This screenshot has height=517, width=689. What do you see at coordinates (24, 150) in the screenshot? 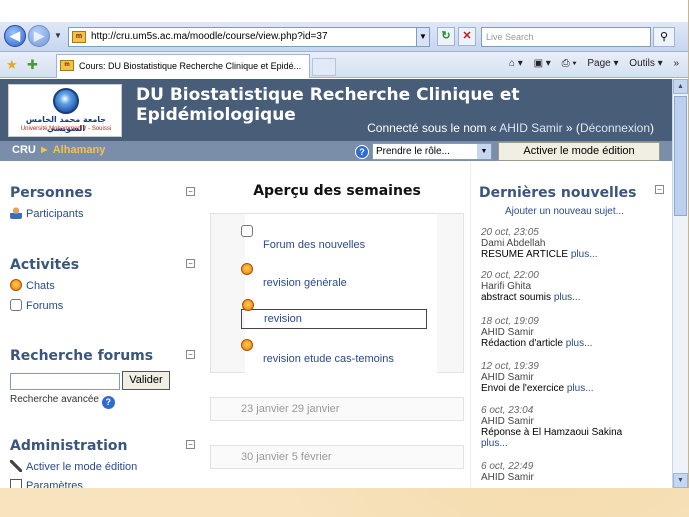
I see `breadcrumb-root: CRU` at bounding box center [24, 150].